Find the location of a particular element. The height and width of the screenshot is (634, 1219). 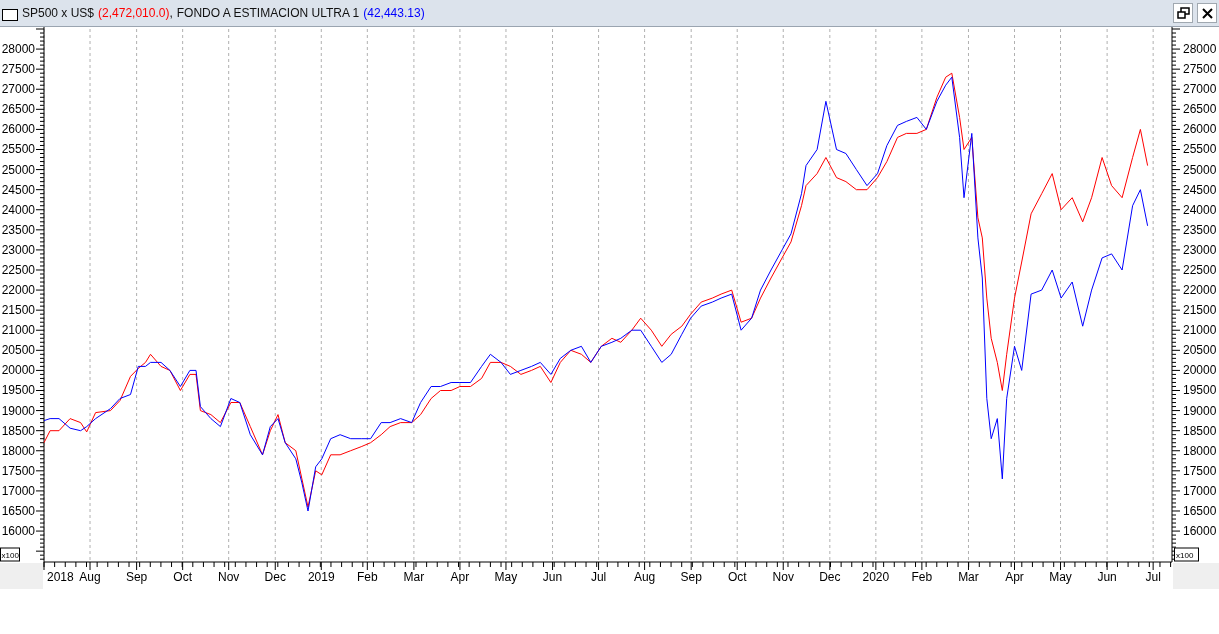

window-icon is located at coordinates (10, 15).